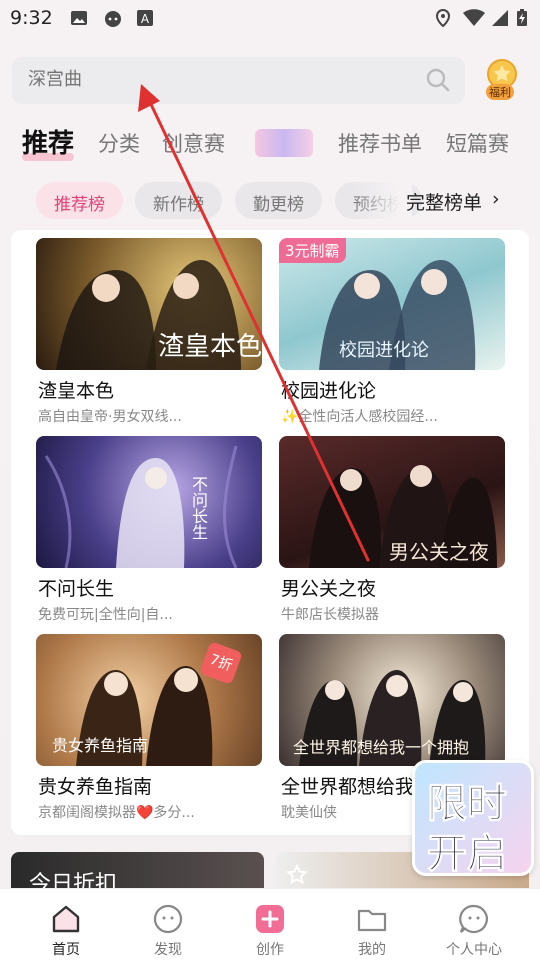  What do you see at coordinates (380, 143) in the screenshot?
I see `tab-recommended-lists: 推荐书单` at bounding box center [380, 143].